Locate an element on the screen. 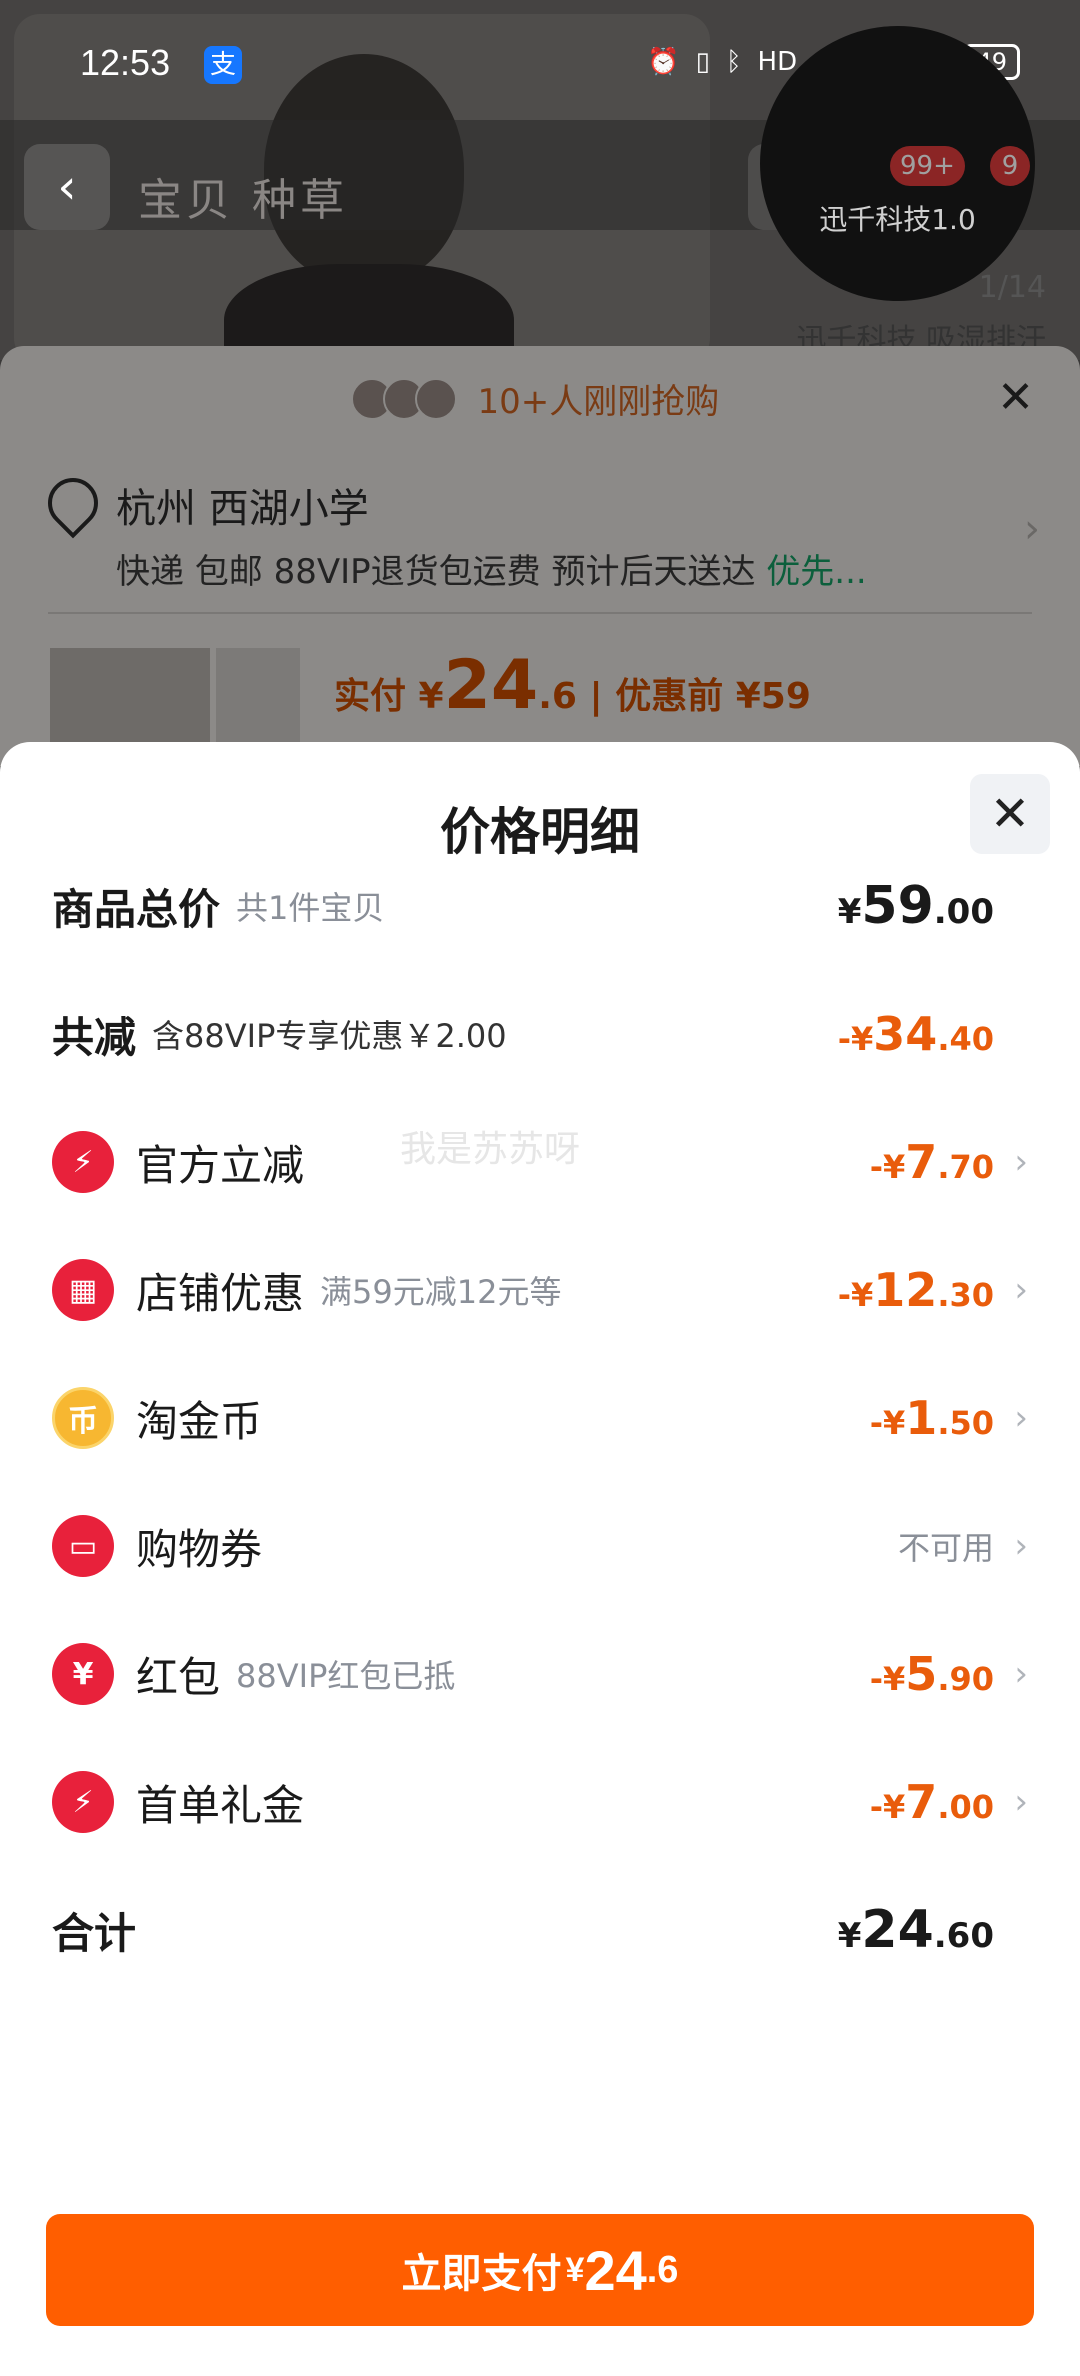 Image resolution: width=1080 pixels, height=2376 pixels. price-dec: .30 is located at coordinates (965, 1295).